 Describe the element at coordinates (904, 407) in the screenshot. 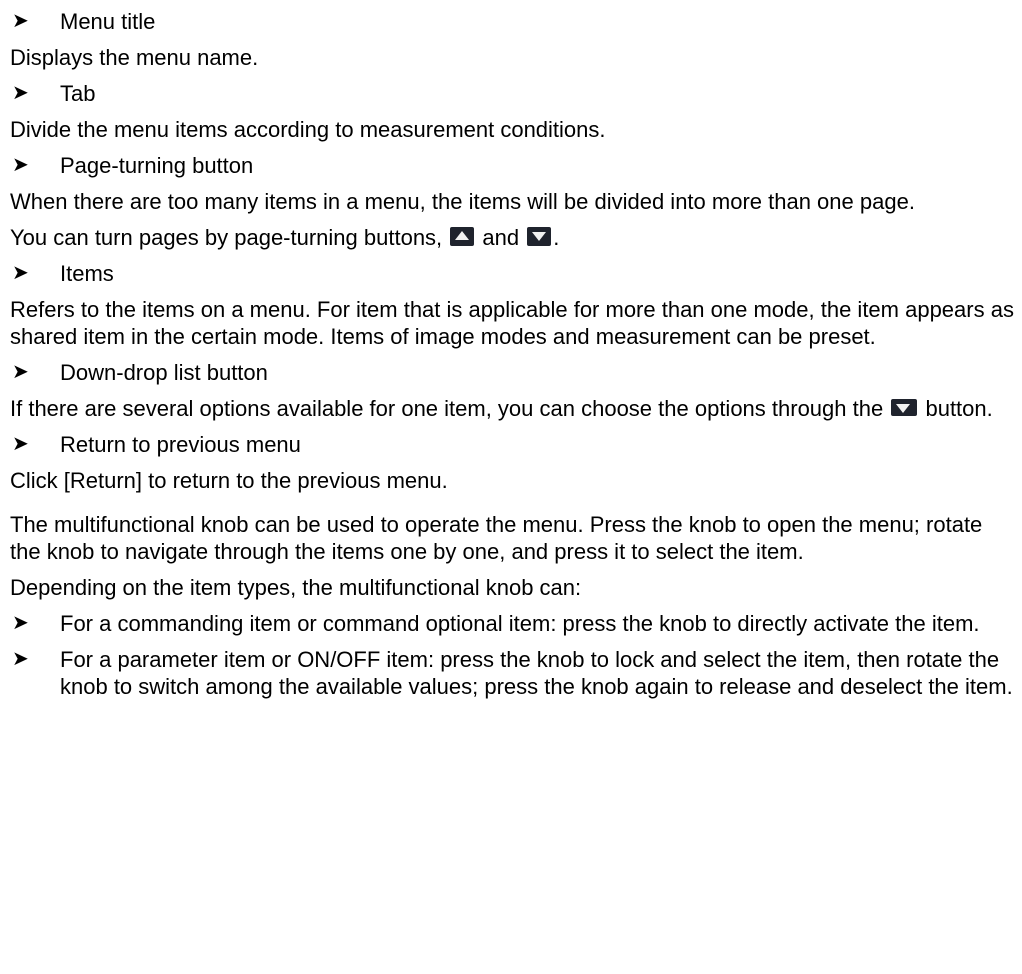

I see `dropdown-arrow-icon` at that location.